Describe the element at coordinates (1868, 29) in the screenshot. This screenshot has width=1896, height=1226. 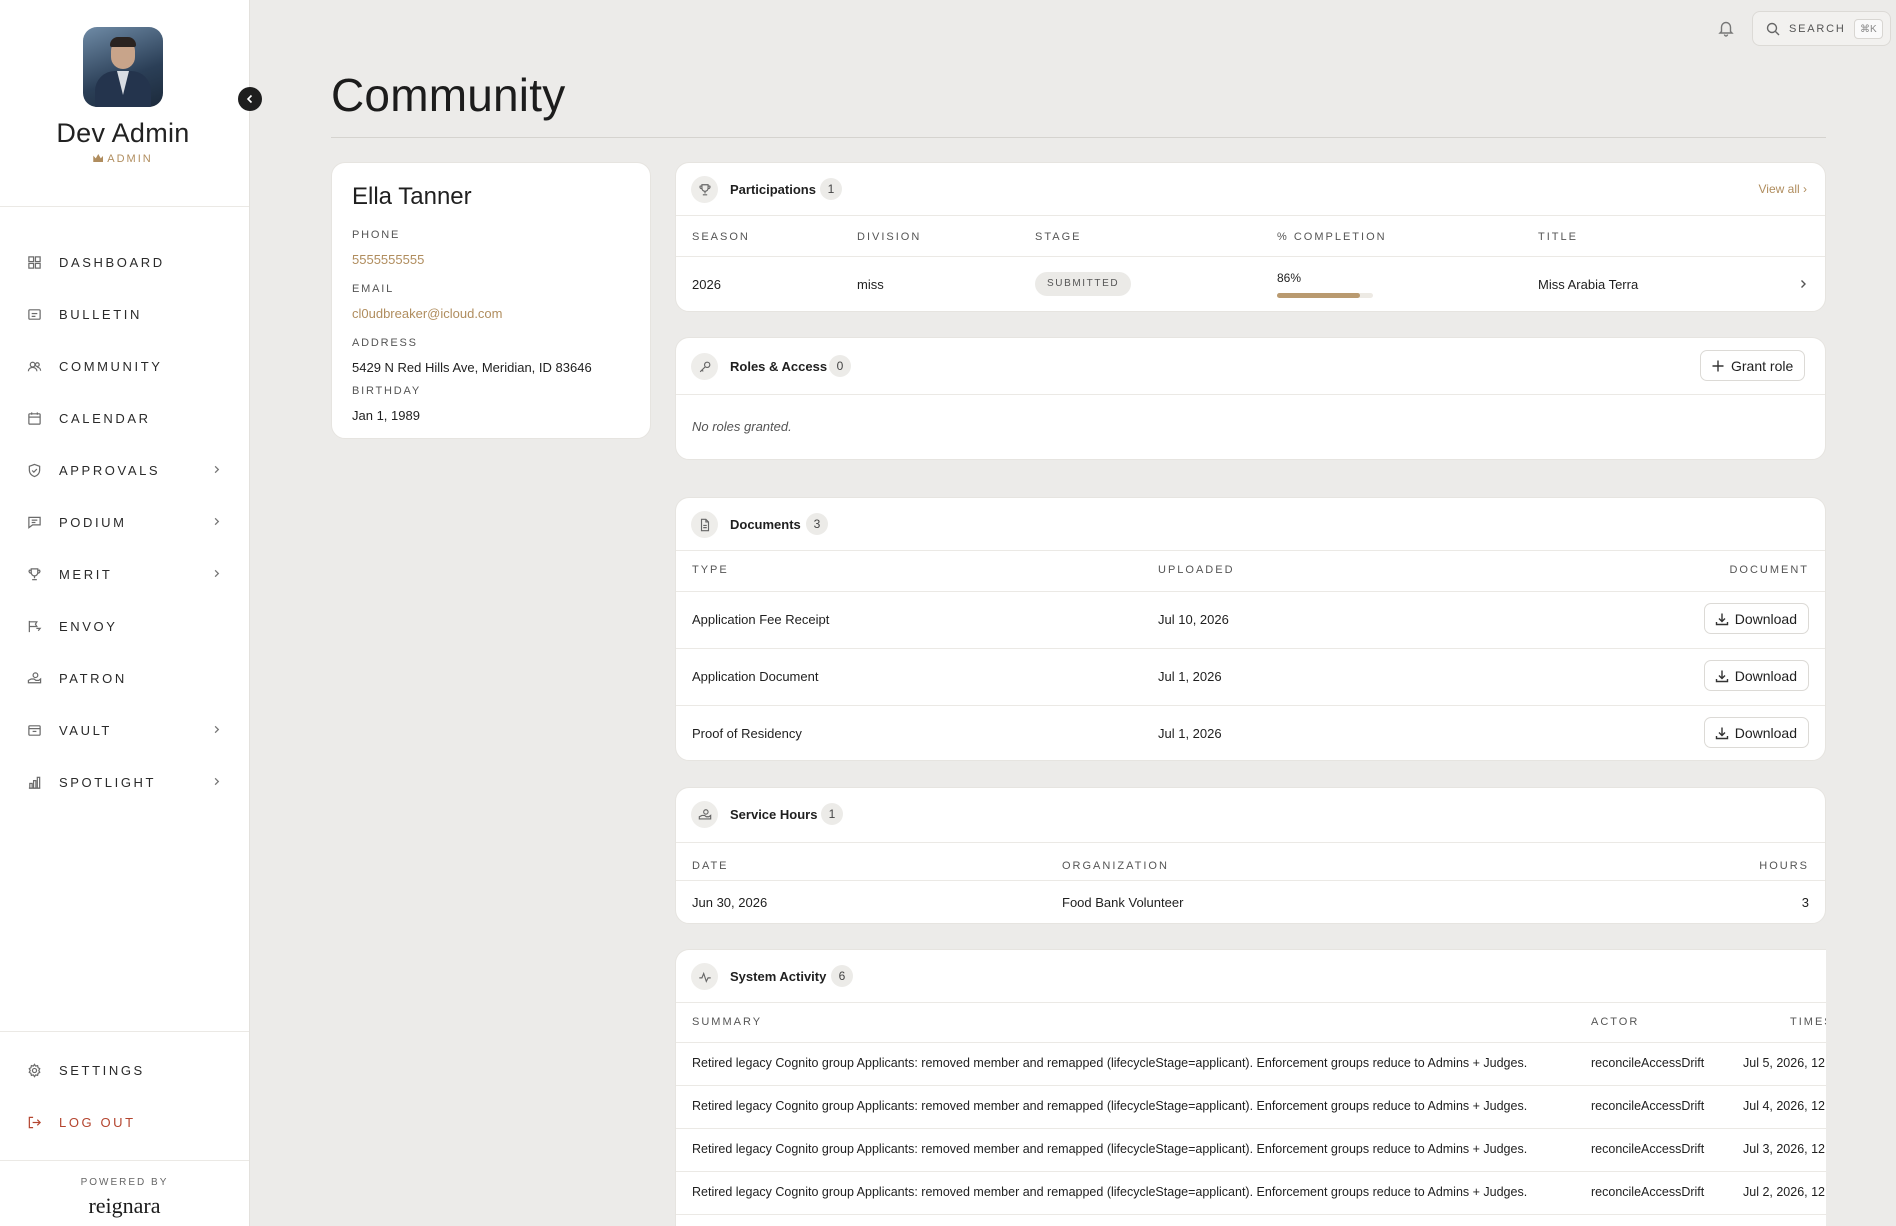
I see `search-shortcut: ⌘K` at that location.